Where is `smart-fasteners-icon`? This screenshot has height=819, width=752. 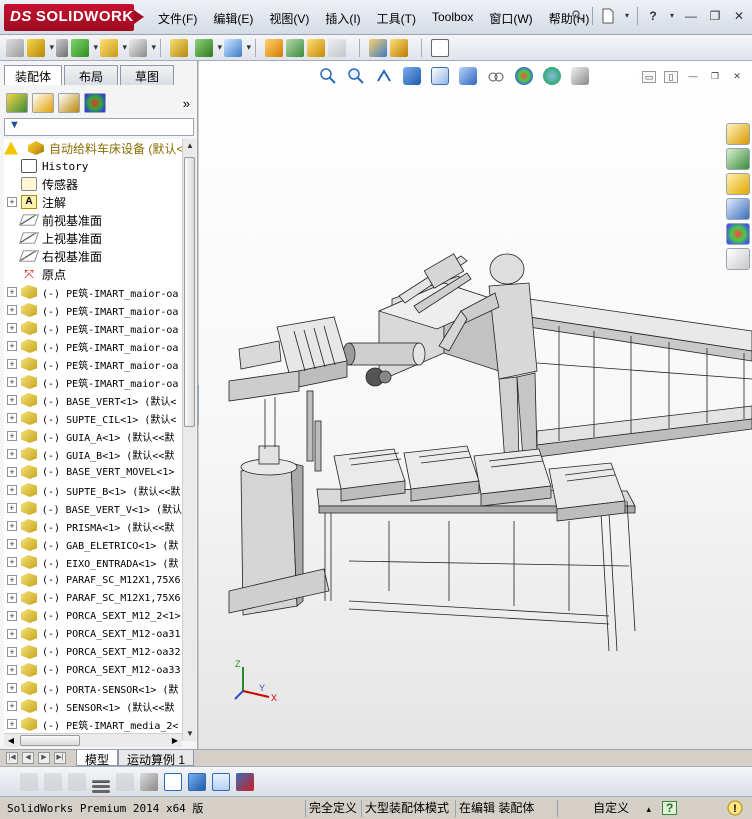 smart-fasteners-icon is located at coordinates (84, 47).